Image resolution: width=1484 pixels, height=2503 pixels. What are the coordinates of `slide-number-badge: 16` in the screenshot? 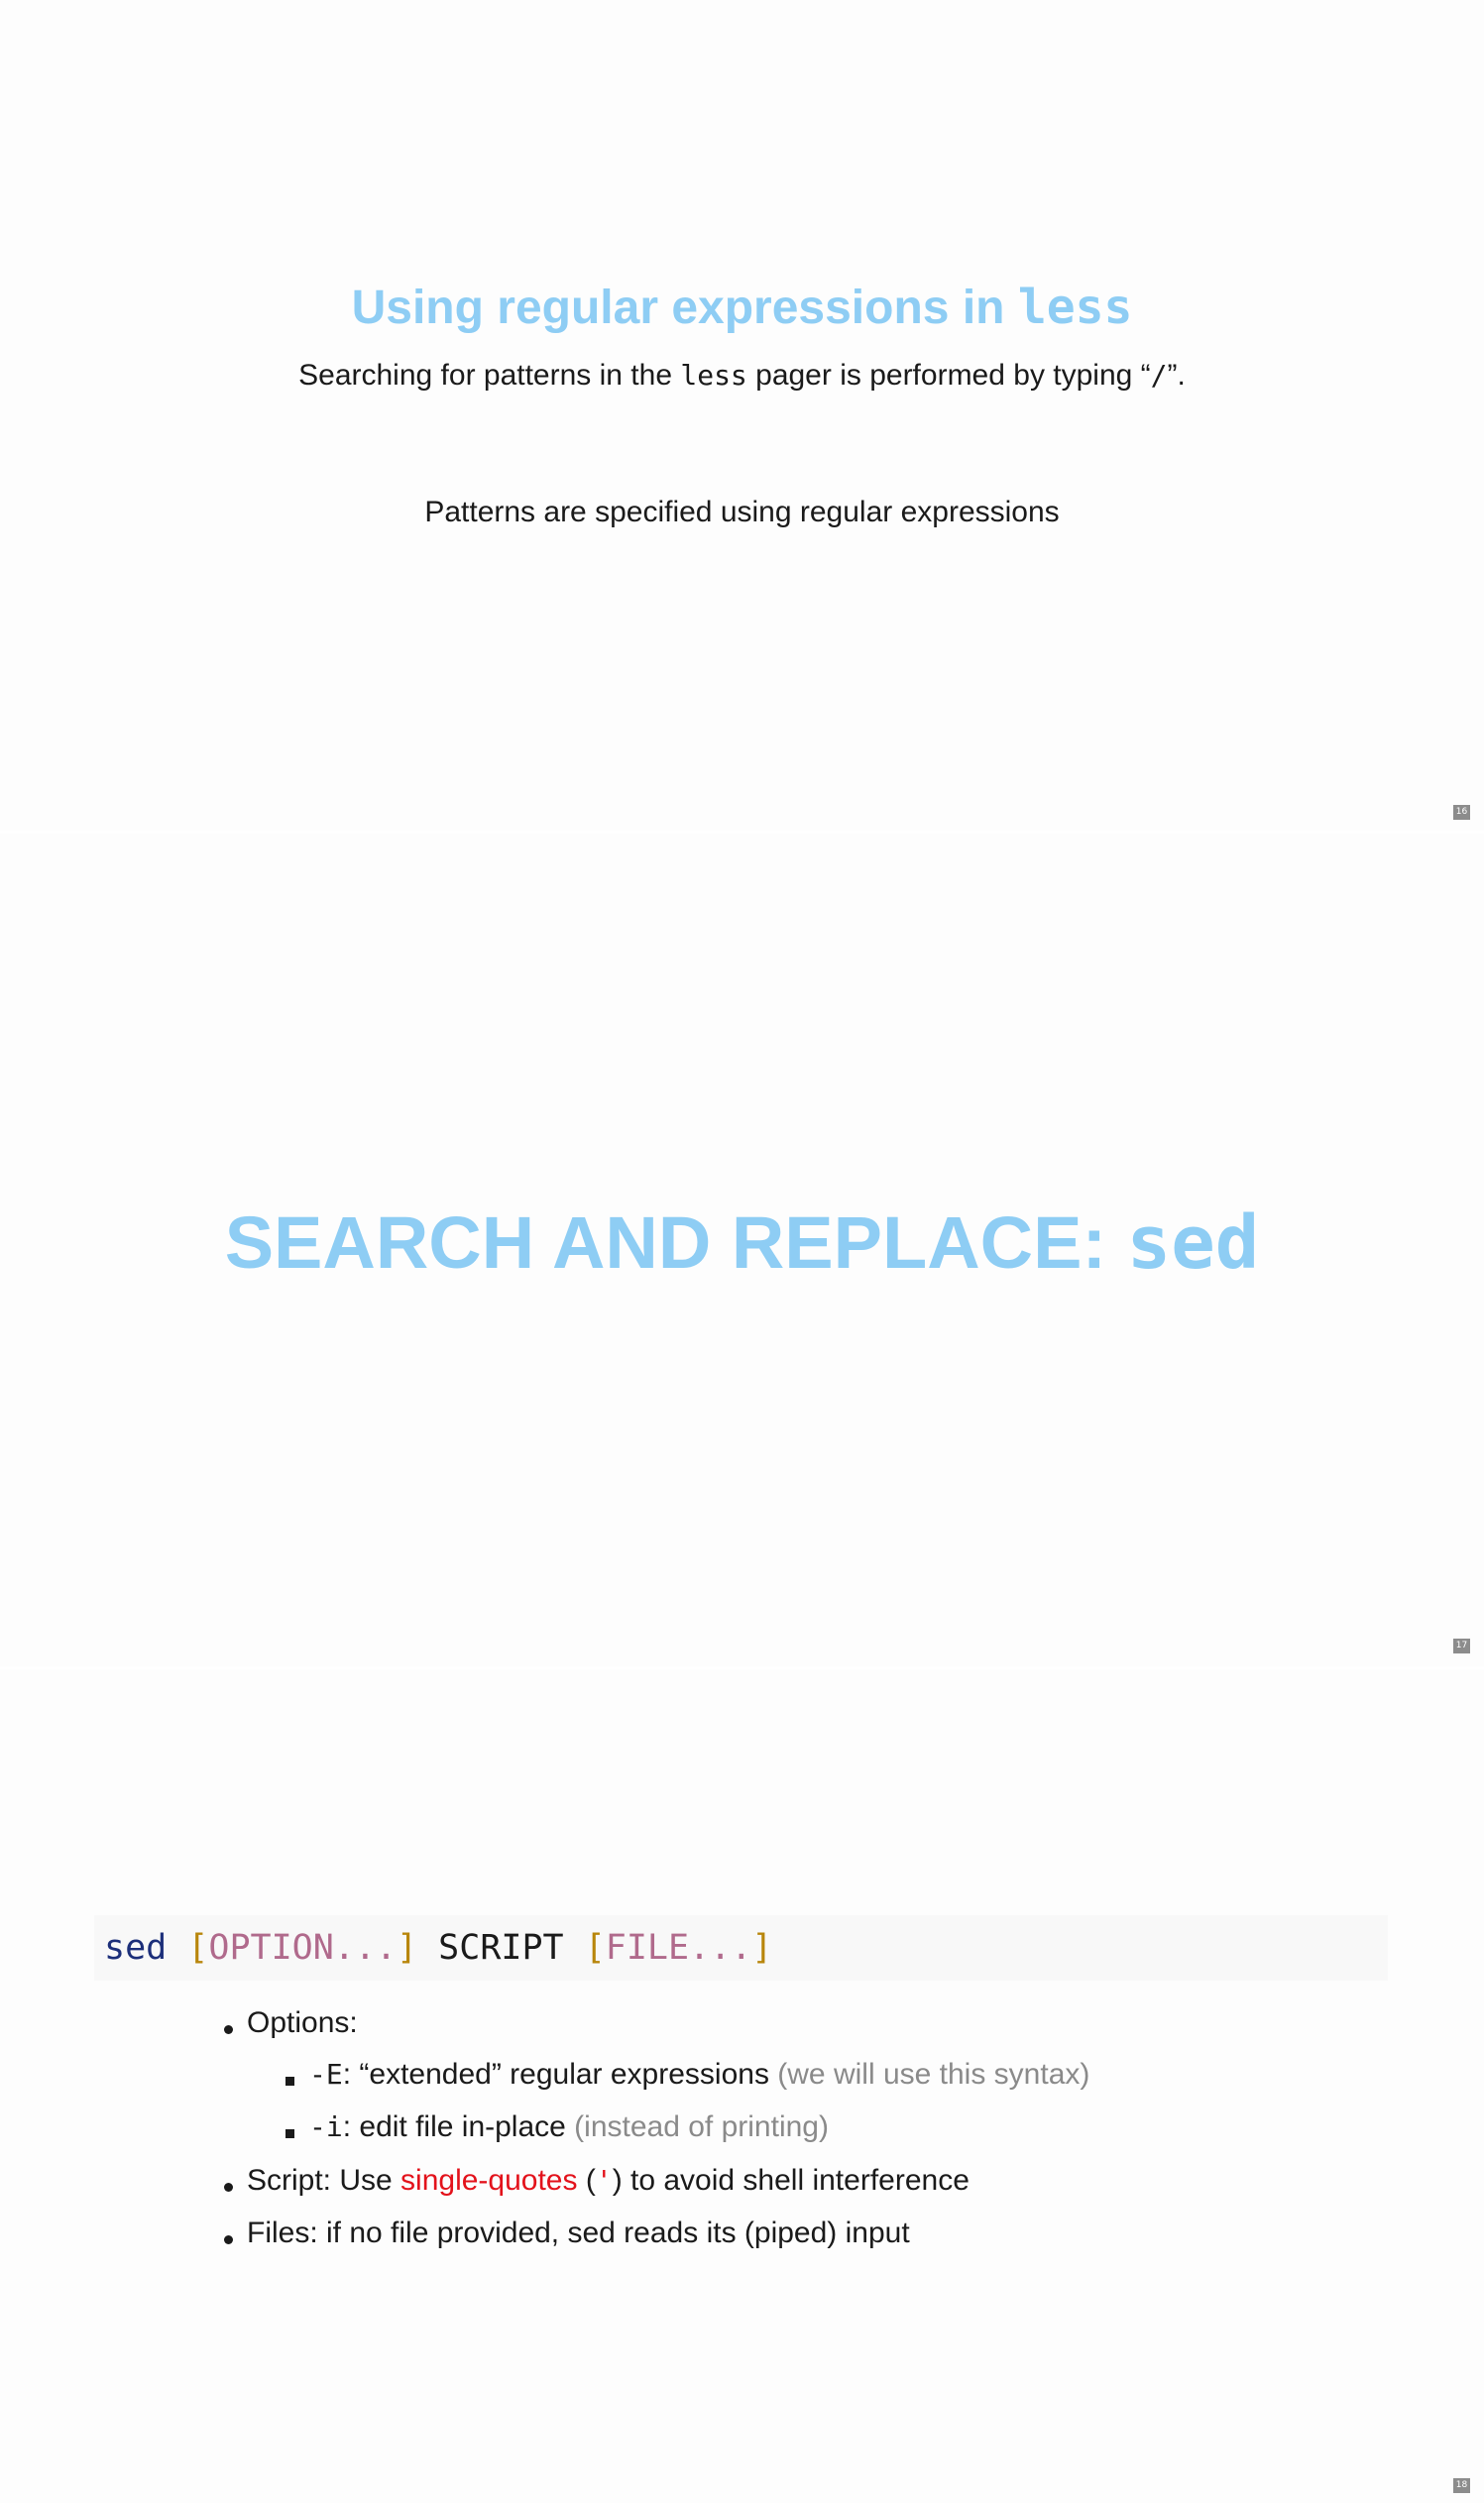 It's located at (1461, 812).